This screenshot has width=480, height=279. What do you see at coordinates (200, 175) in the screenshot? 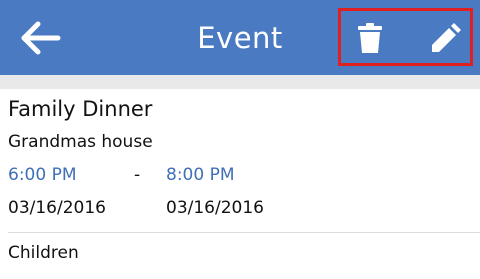
I see `end-time: 8:00 PM` at bounding box center [200, 175].